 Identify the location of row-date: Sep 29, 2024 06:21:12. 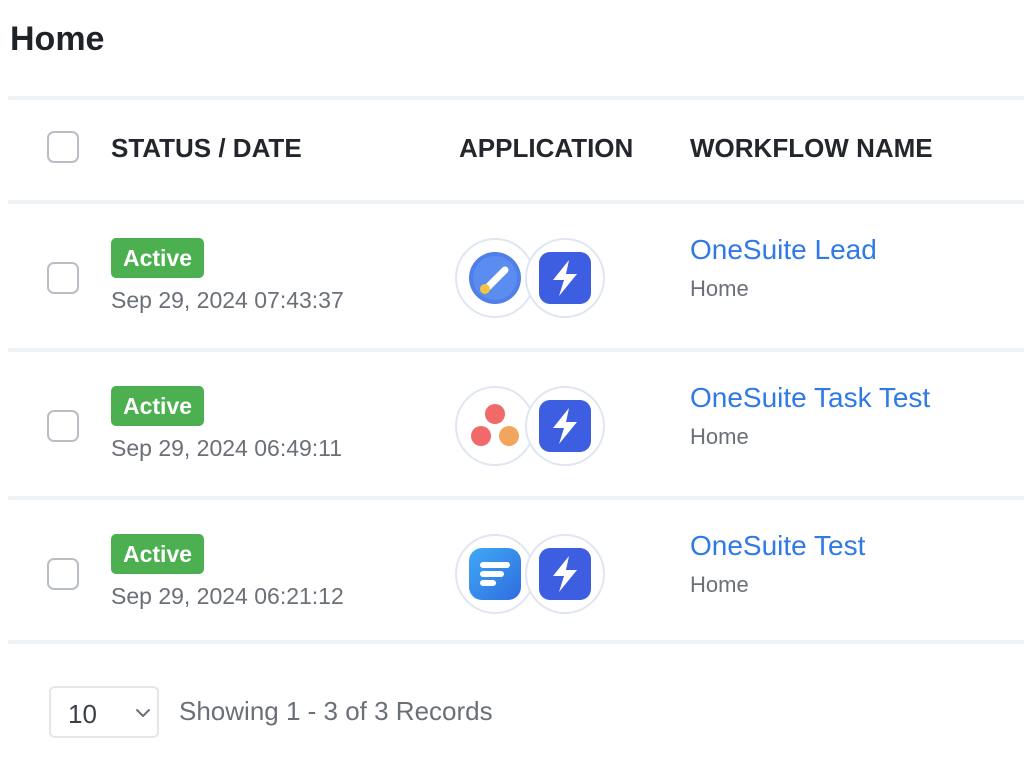
(227, 596).